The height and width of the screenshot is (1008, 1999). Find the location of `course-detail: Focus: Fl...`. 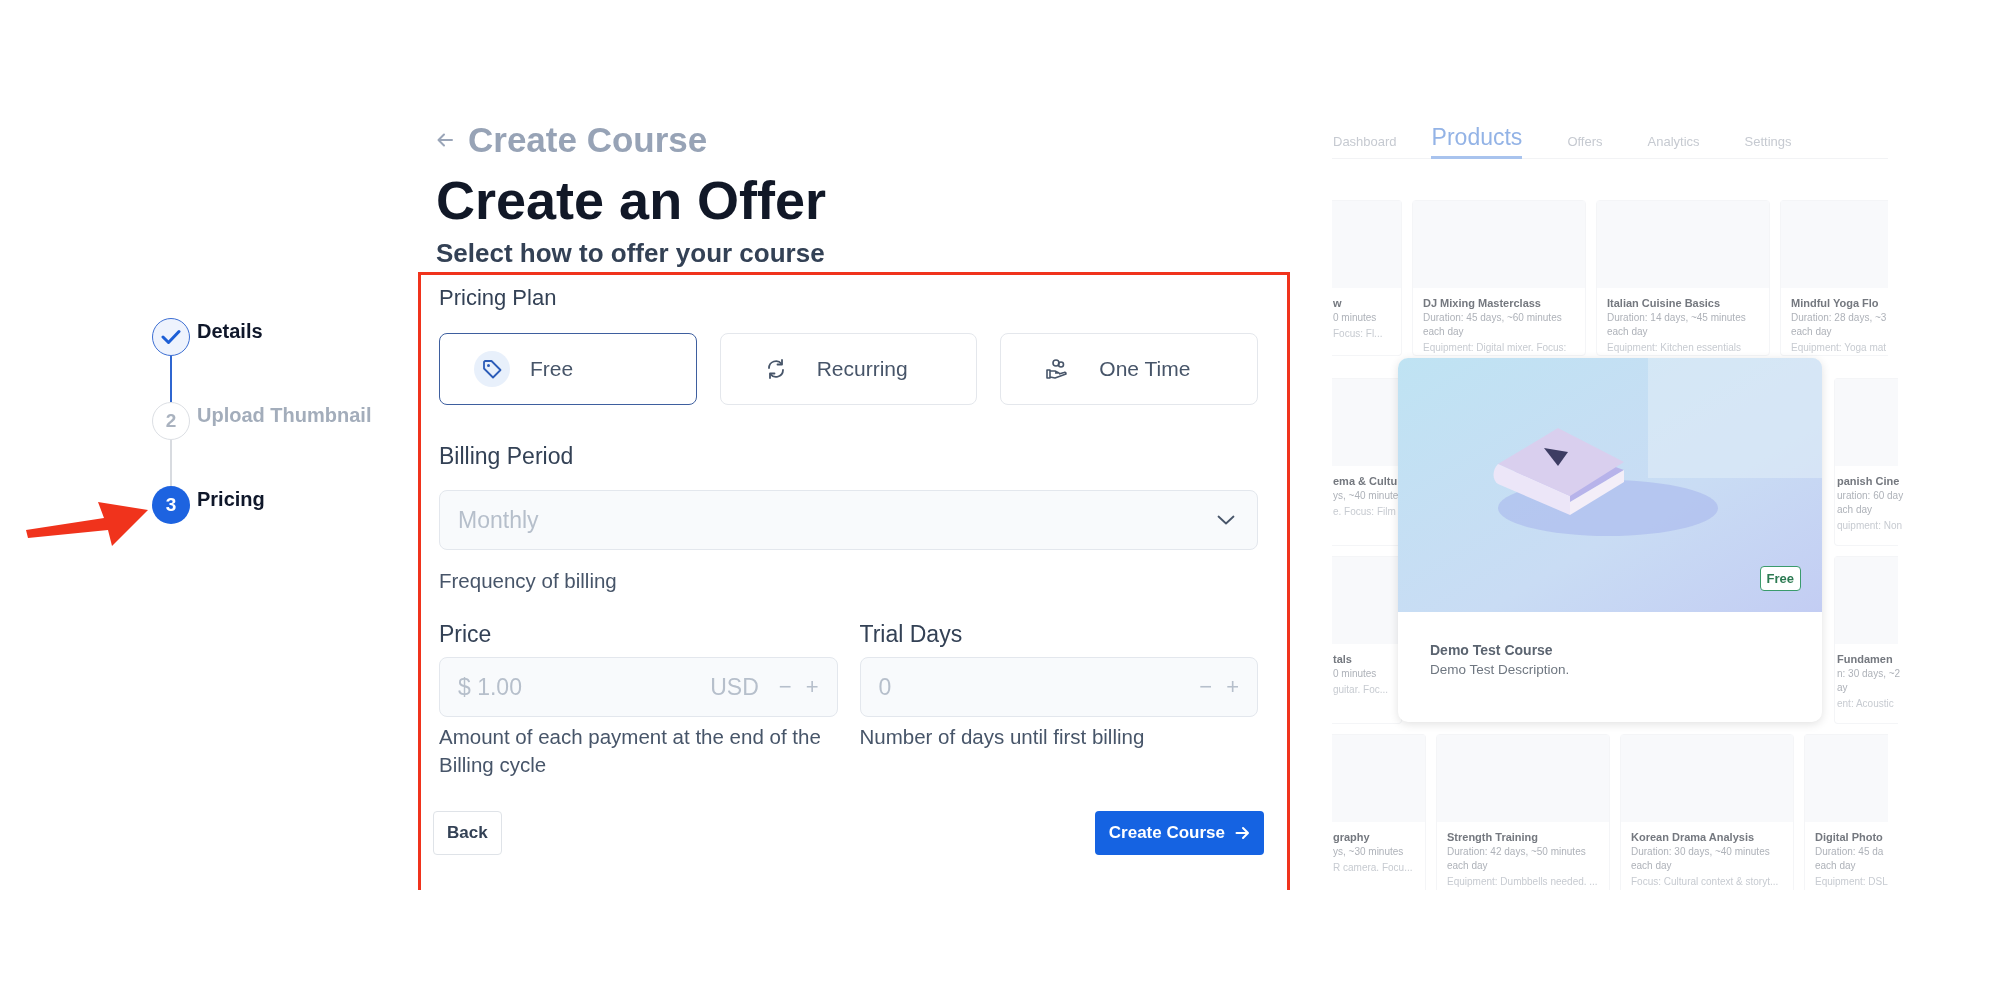

course-detail: Focus: Fl... is located at coordinates (1358, 334).